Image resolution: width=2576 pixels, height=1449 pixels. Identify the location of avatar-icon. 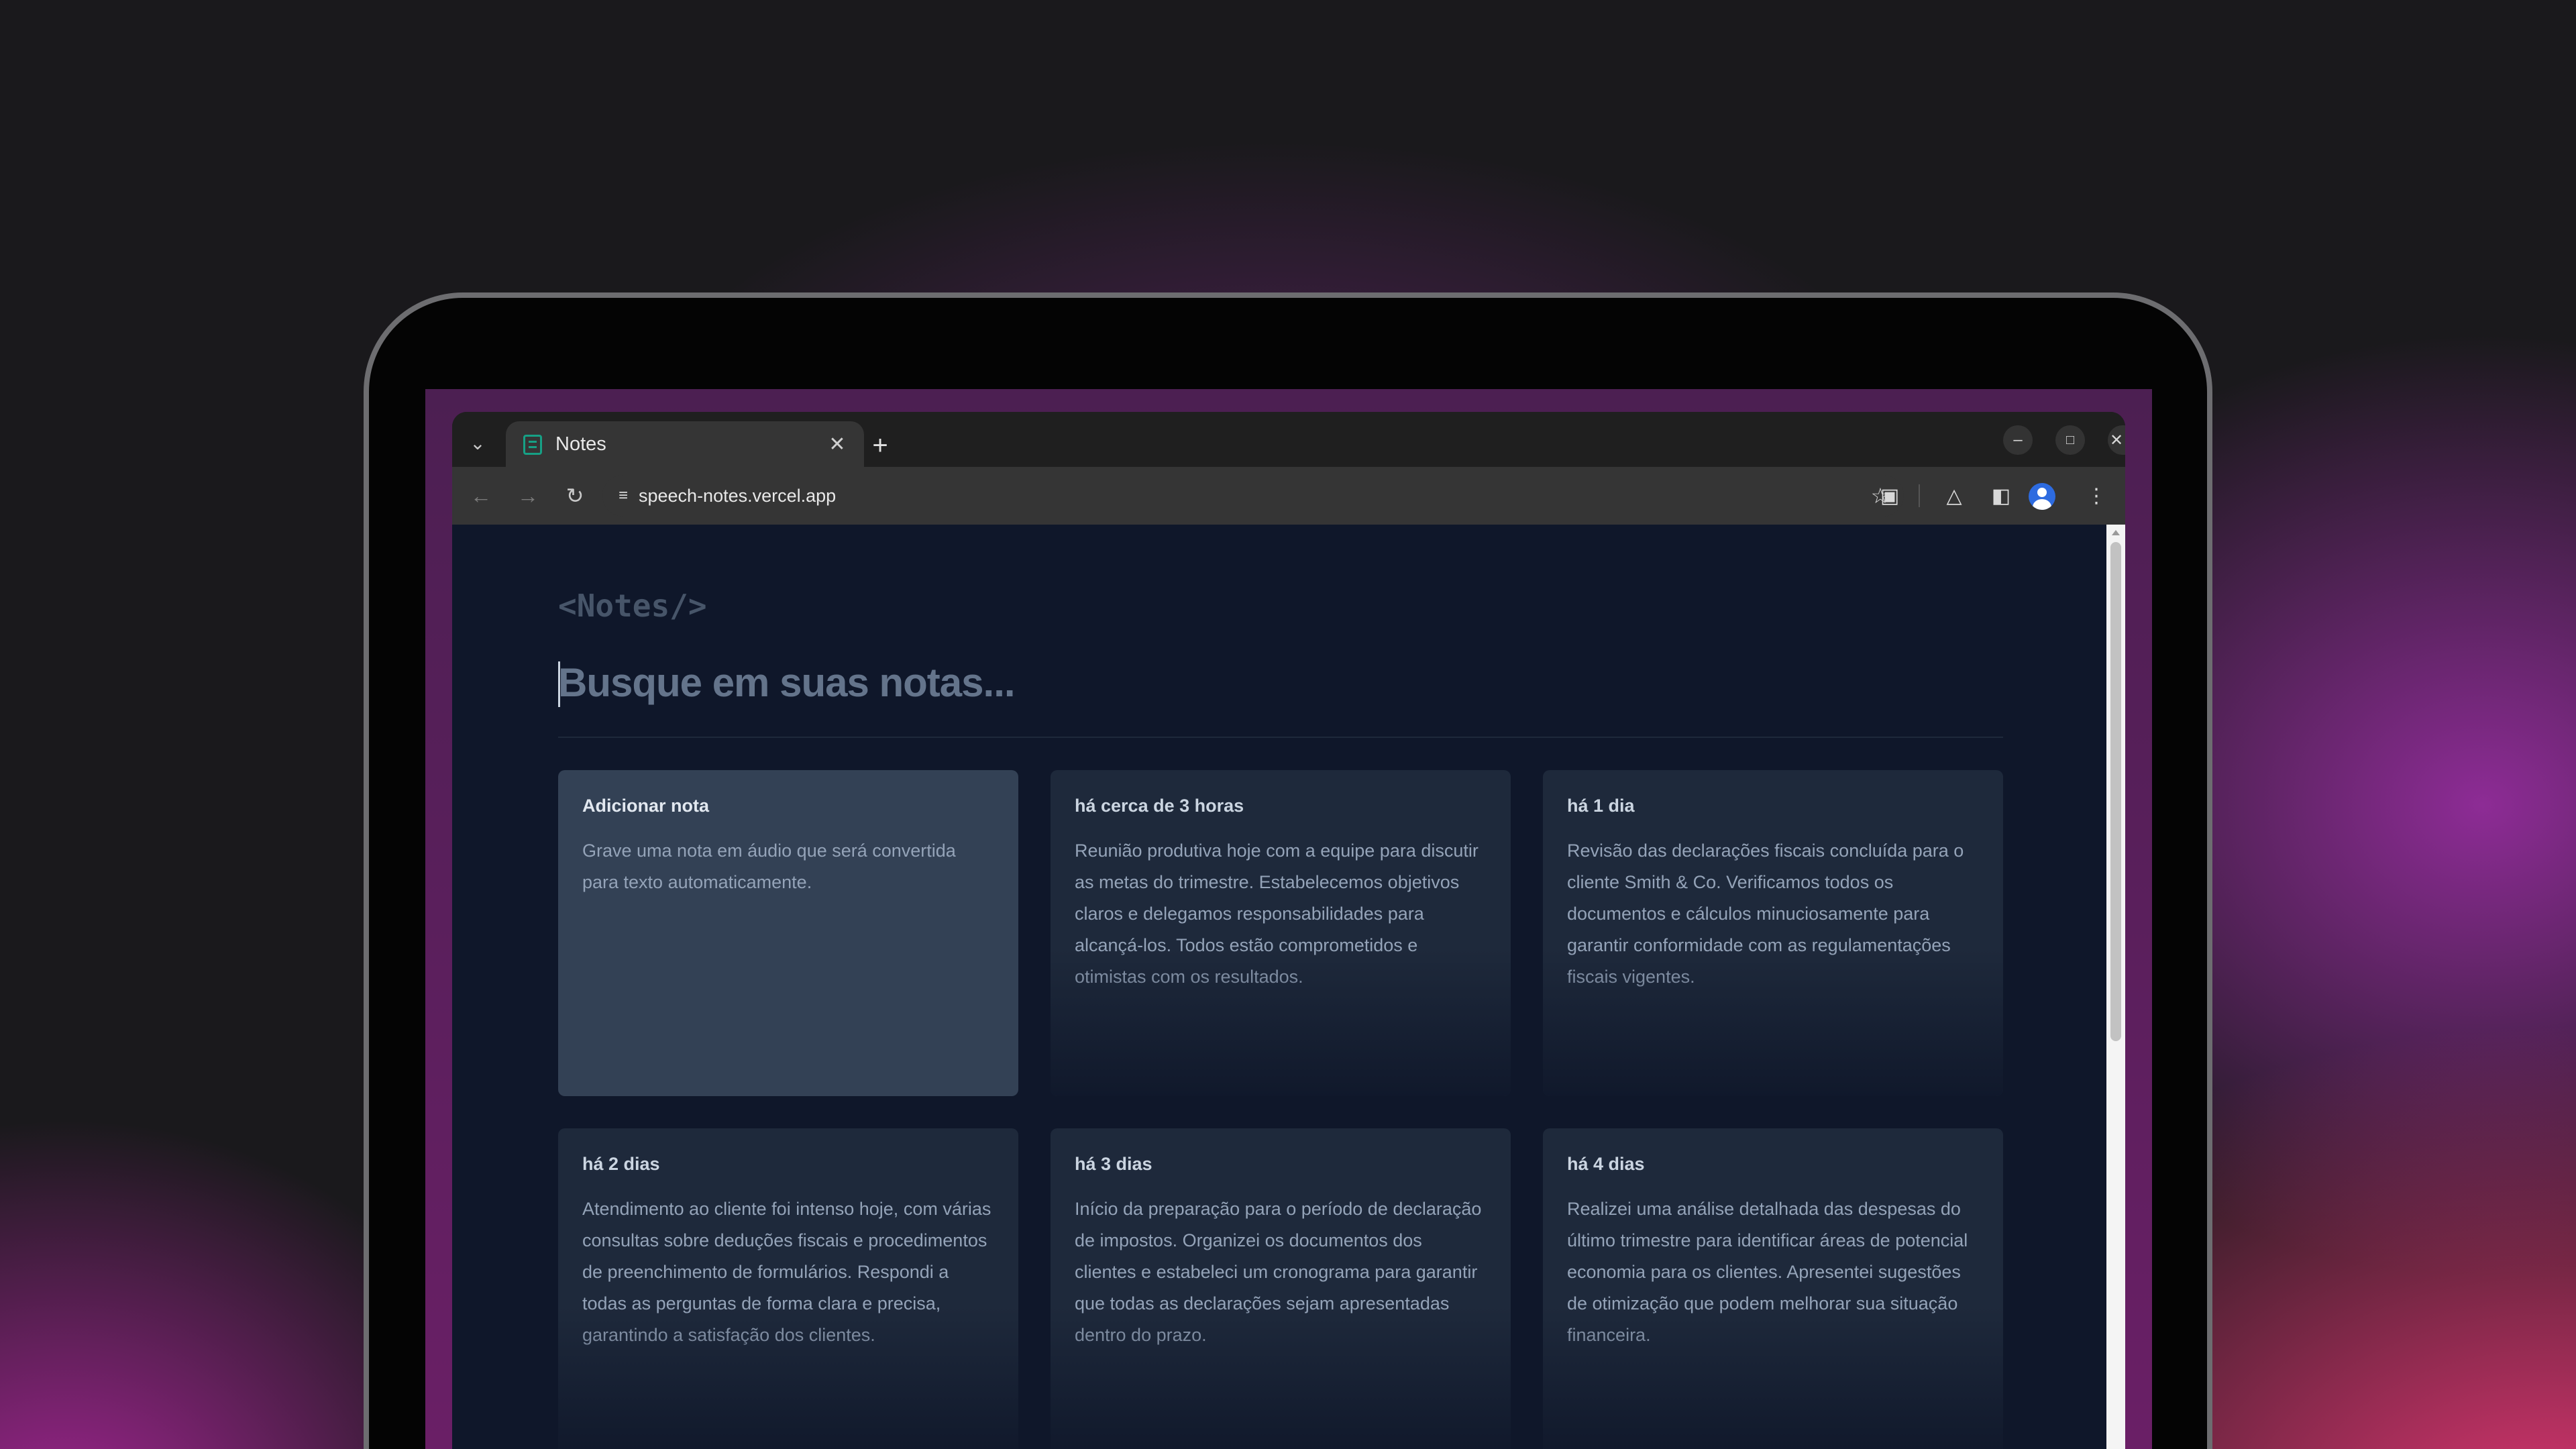
(2042, 496).